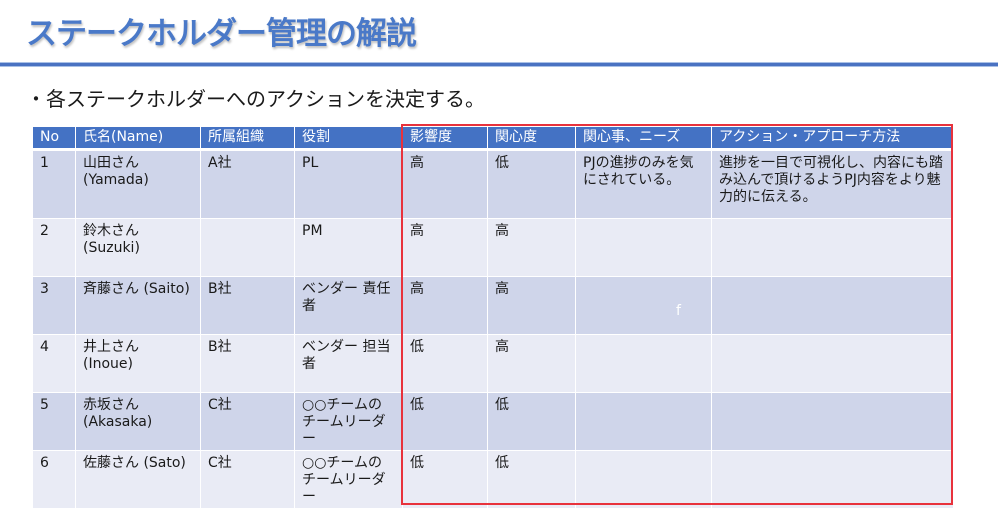 The image size is (1000, 509). What do you see at coordinates (247, 184) in the screenshot?
I see `cell-org: A社` at bounding box center [247, 184].